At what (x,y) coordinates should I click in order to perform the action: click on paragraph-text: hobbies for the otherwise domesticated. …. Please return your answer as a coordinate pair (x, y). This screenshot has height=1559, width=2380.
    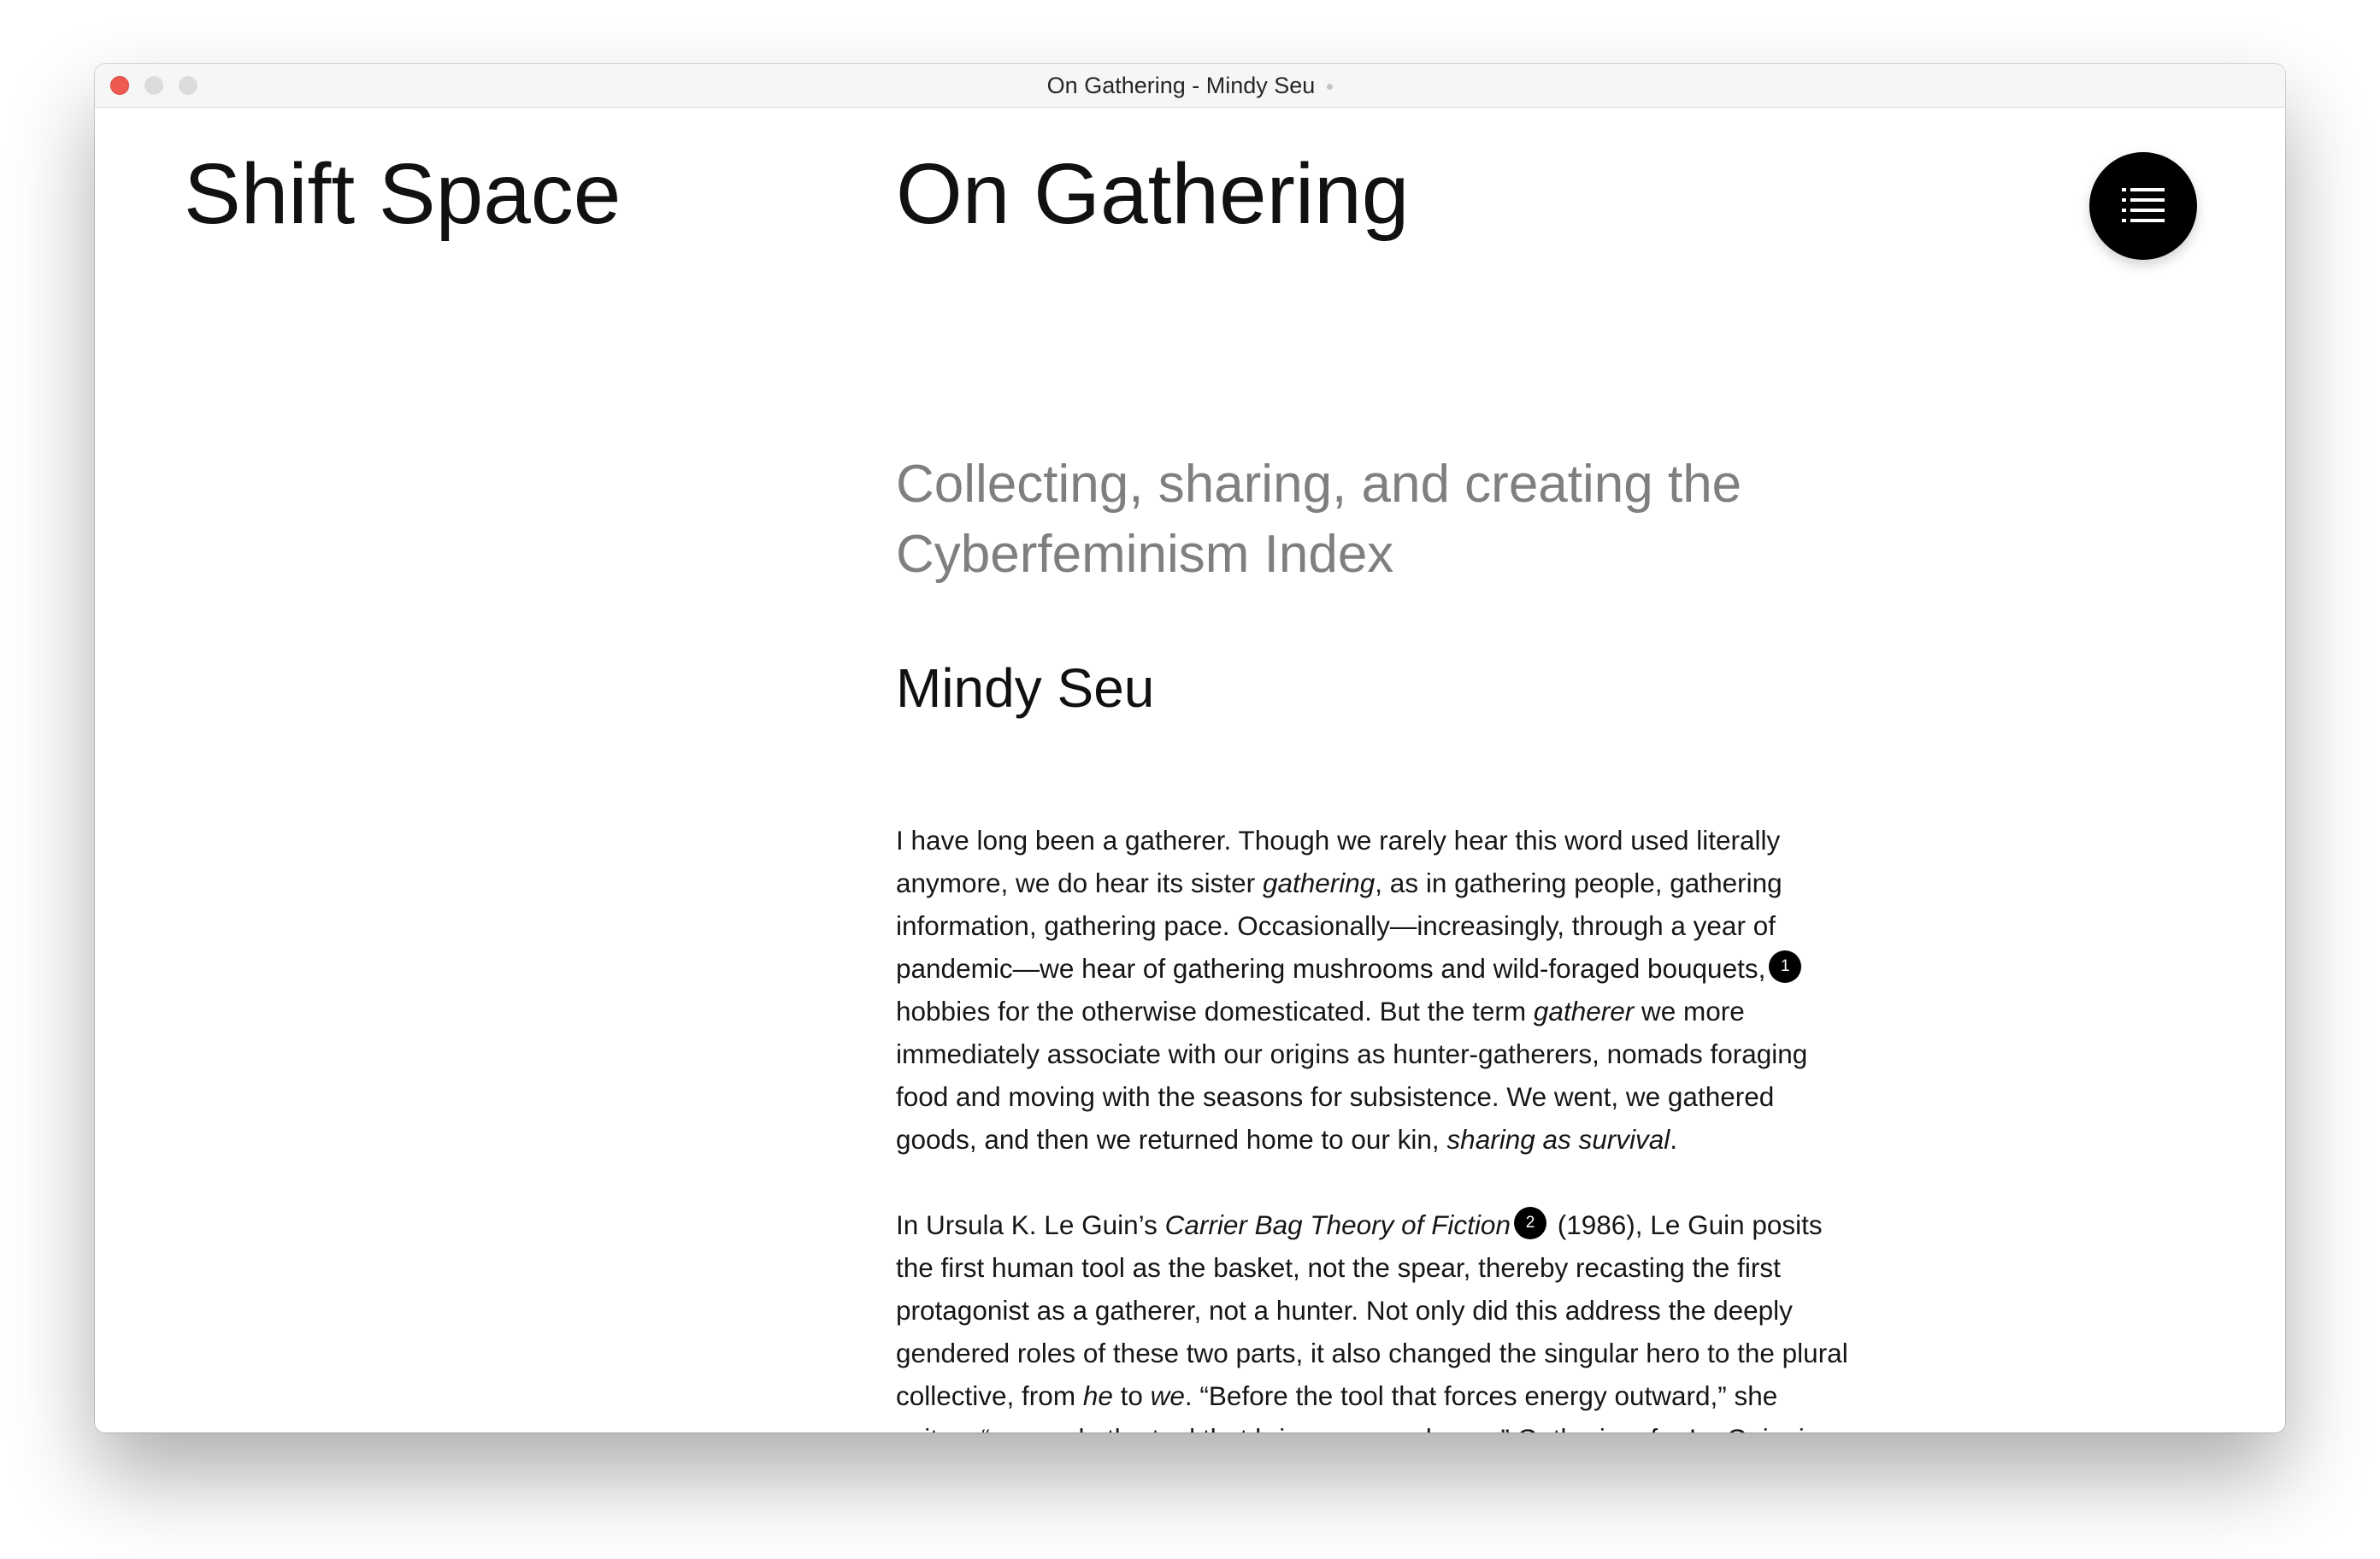
    Looking at the image, I should click on (1215, 1012).